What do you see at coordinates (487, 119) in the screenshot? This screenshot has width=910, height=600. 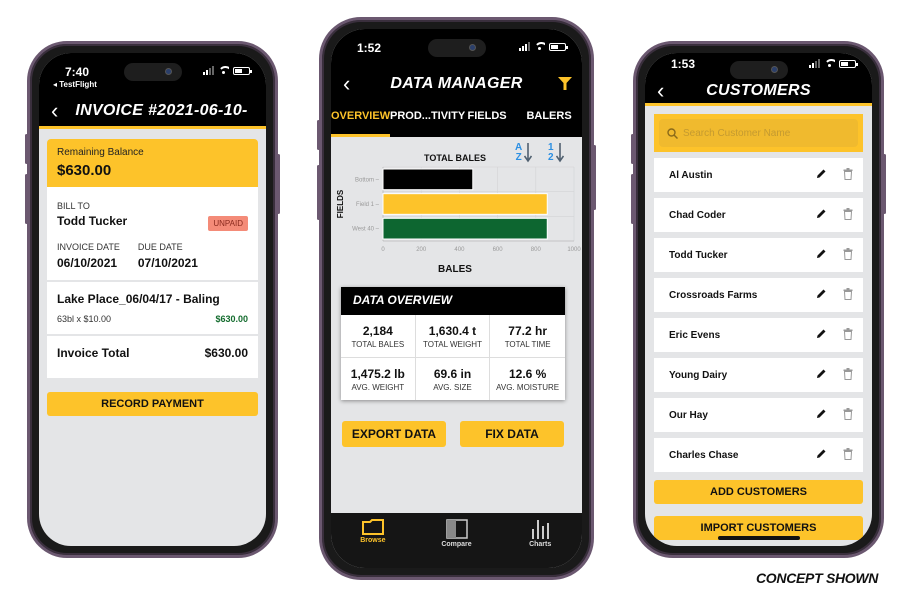 I see `tab-fields: FIELDS` at bounding box center [487, 119].